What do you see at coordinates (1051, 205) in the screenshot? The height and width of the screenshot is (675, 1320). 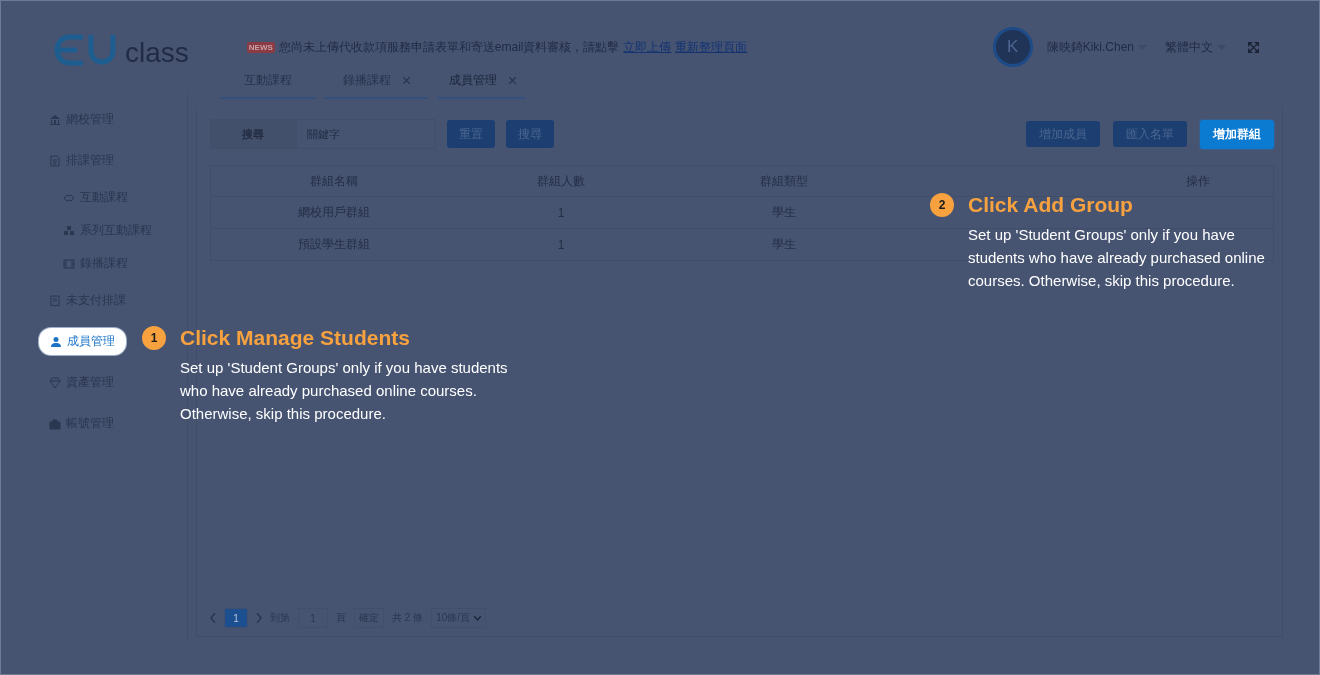 I see `callout-title: Click Add Group` at bounding box center [1051, 205].